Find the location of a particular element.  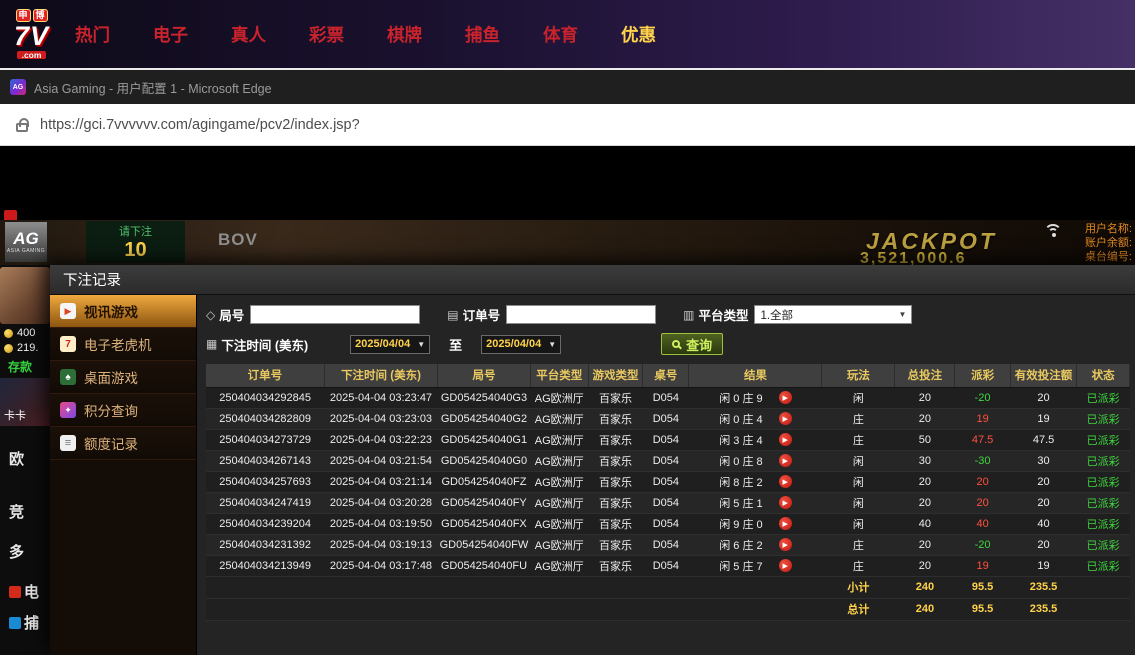

round-tag-icon: ◇ is located at coordinates (211, 314).